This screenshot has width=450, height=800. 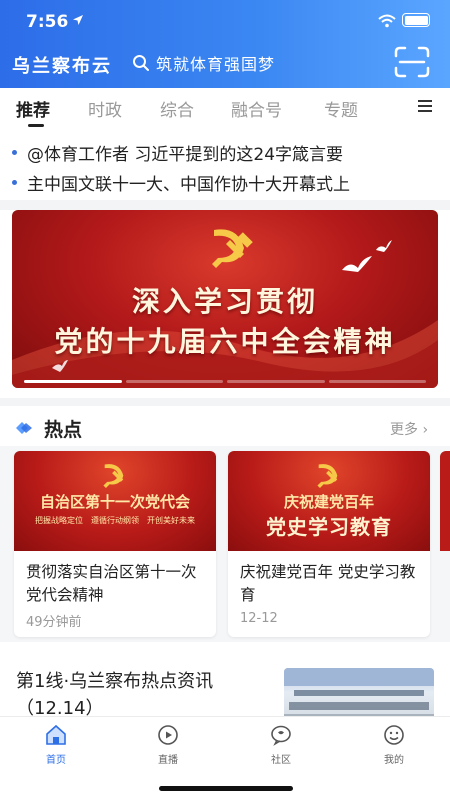 I want to click on status-time: 7:56, so click(x=47, y=22).